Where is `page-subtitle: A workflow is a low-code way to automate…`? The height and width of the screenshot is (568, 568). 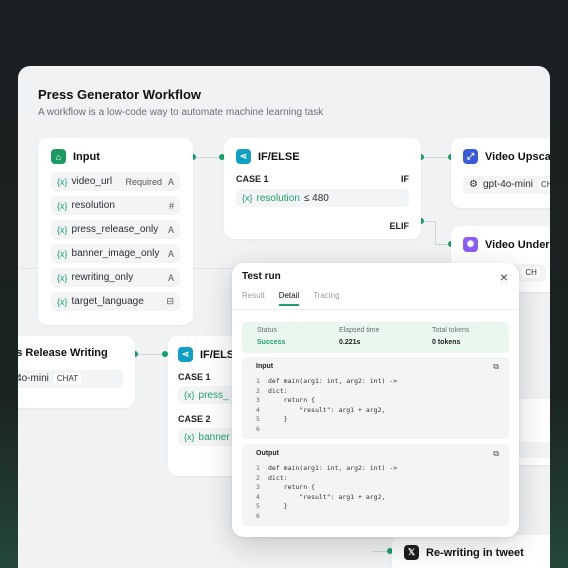 page-subtitle: A workflow is a low-code way to automate… is located at coordinates (181, 112).